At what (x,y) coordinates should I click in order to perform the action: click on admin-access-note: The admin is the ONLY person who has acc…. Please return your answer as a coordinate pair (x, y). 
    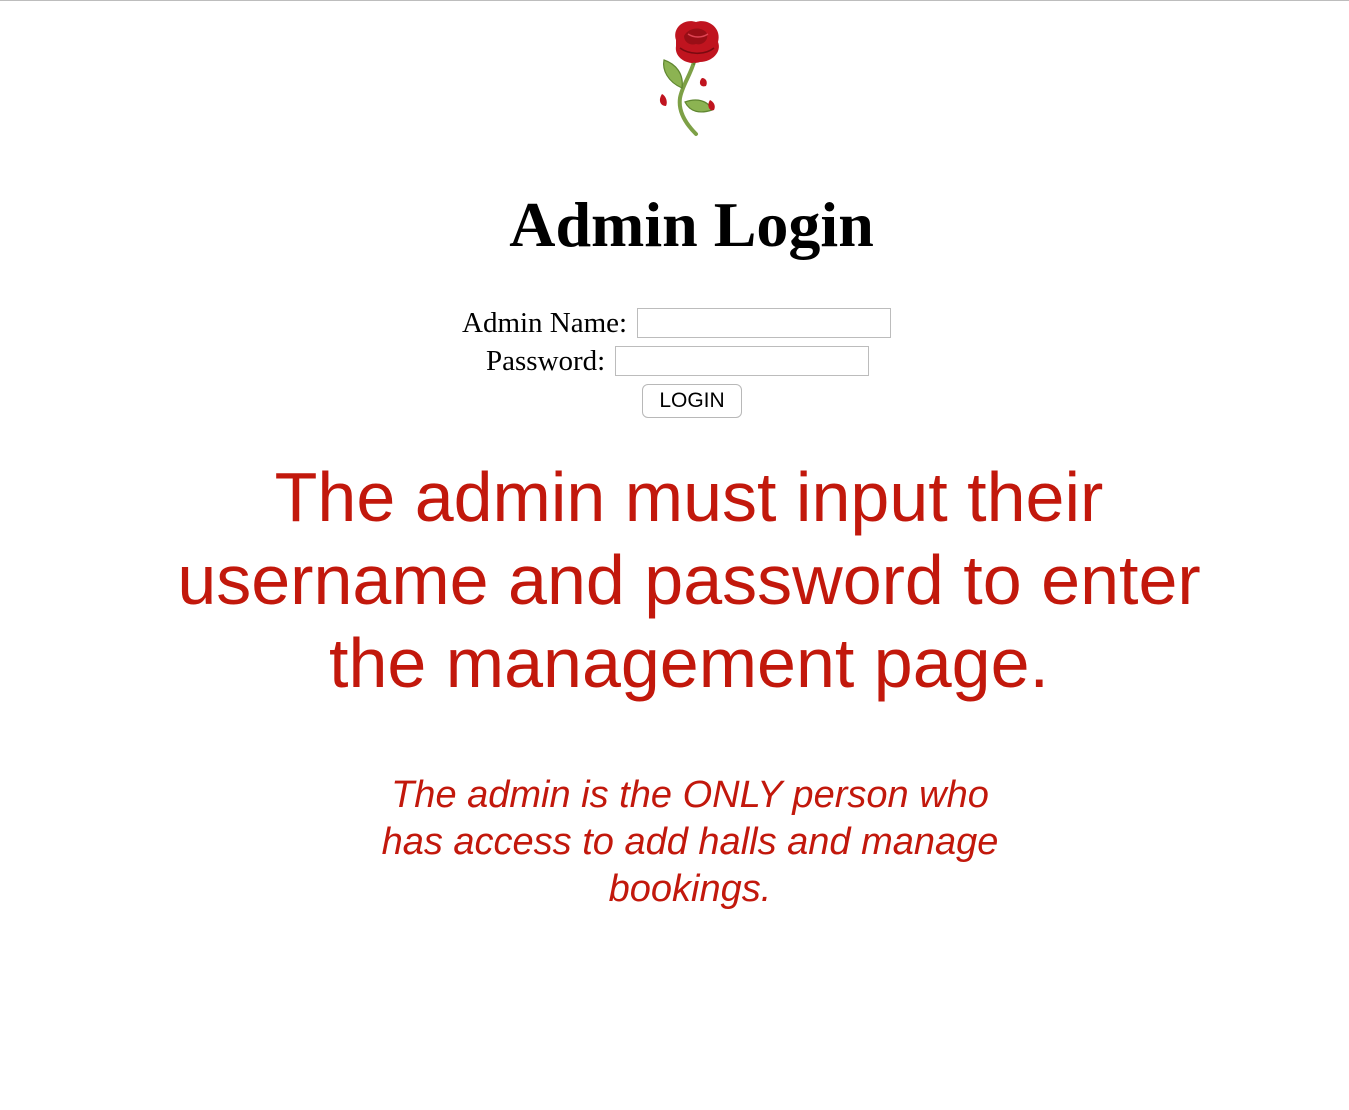
    Looking at the image, I should click on (690, 842).